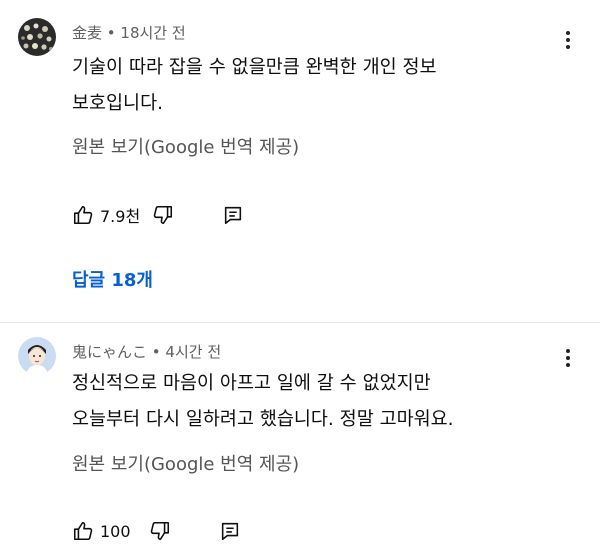  What do you see at coordinates (120, 216) in the screenshot?
I see `like-count: 7.9천` at bounding box center [120, 216].